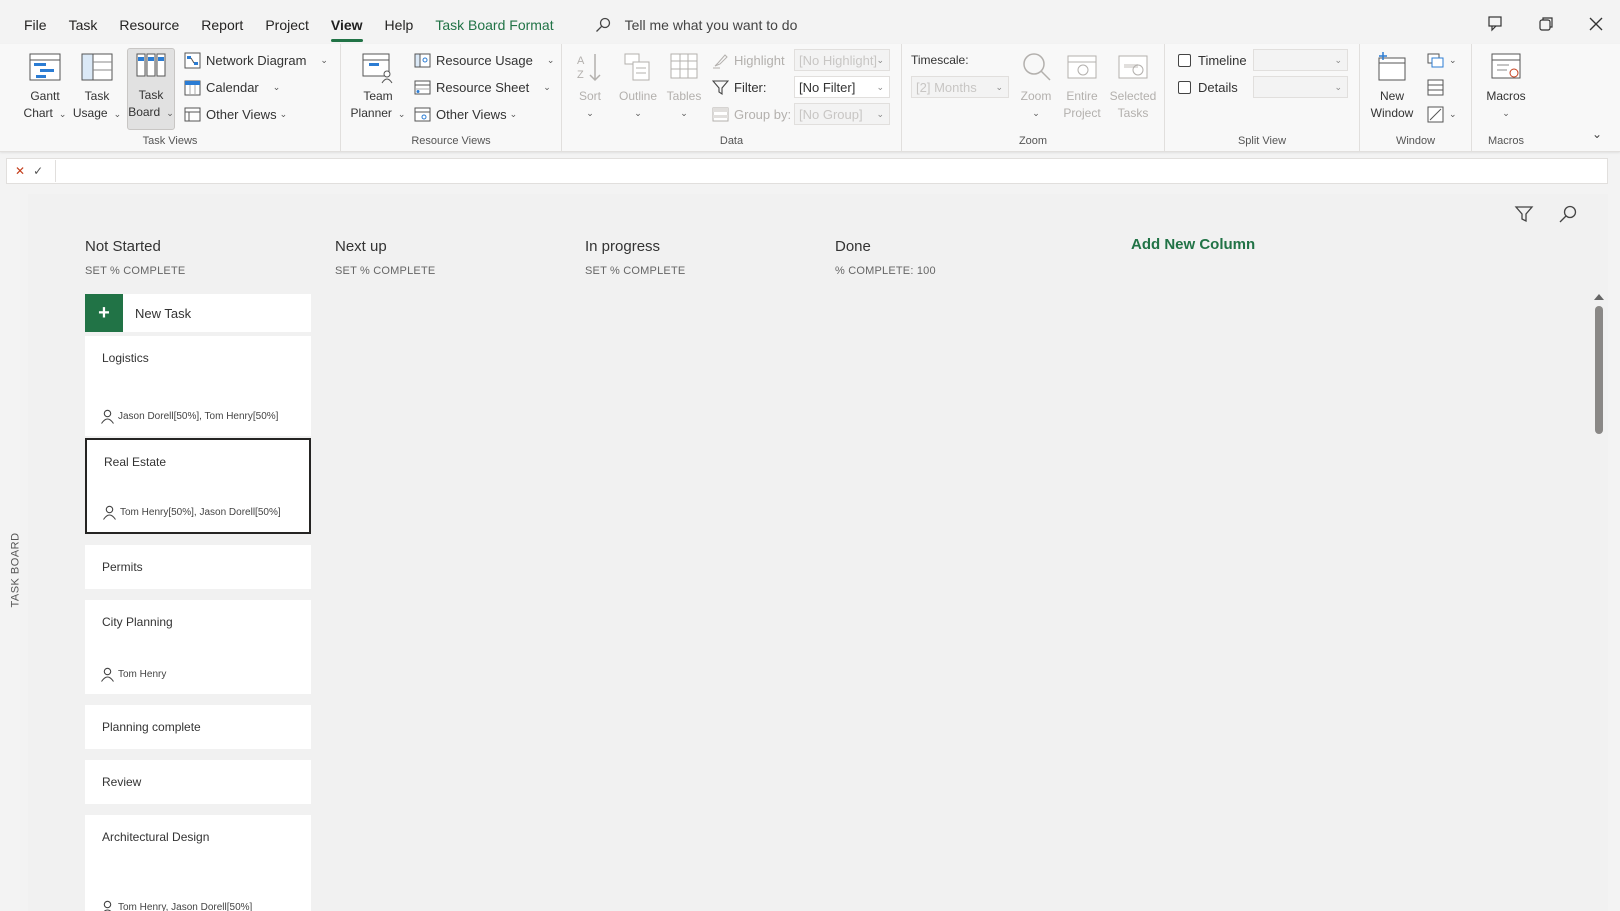 The image size is (1620, 911). I want to click on task-usage-label-1: Task, so click(97, 96).